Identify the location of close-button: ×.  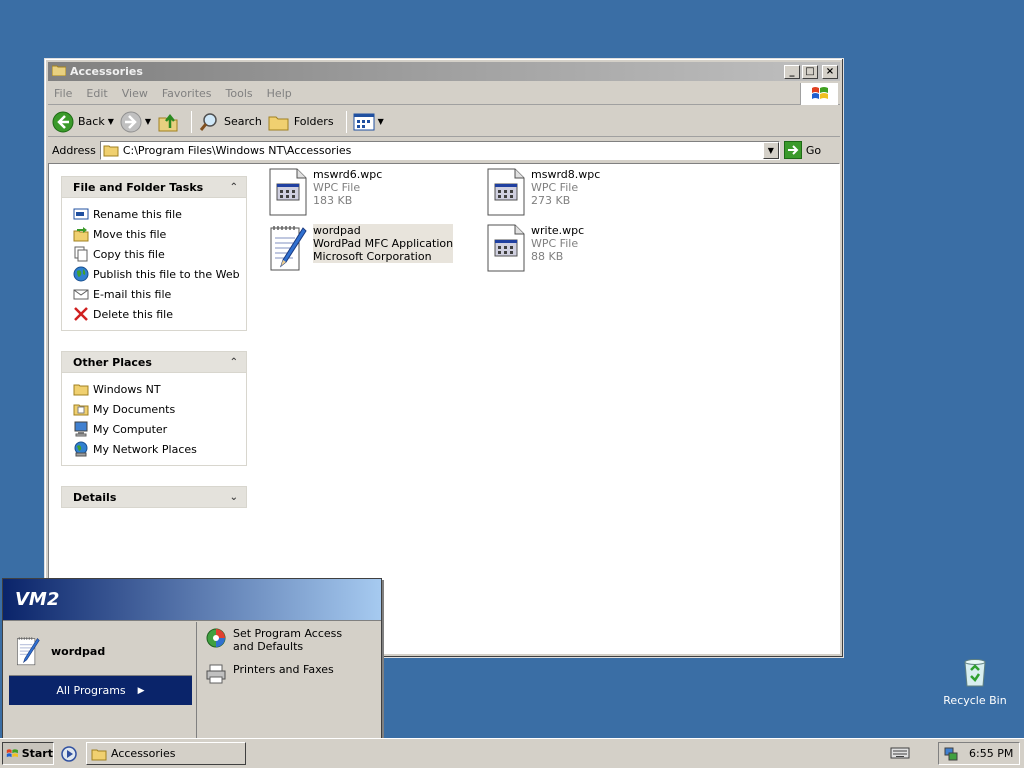
(830, 71).